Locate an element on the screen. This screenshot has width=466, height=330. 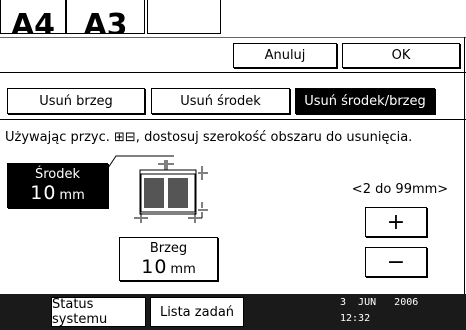
panel-divider-actions is located at coordinates (233, 72).